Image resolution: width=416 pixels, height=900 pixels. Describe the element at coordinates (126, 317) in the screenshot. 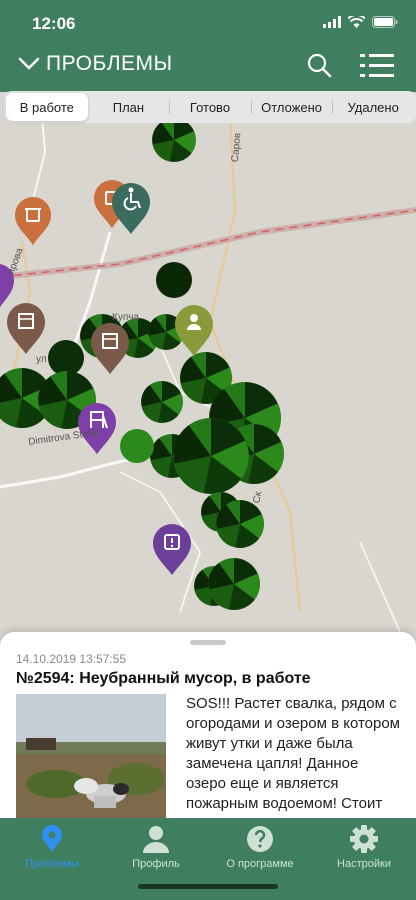

I see `street-label: Купча` at that location.